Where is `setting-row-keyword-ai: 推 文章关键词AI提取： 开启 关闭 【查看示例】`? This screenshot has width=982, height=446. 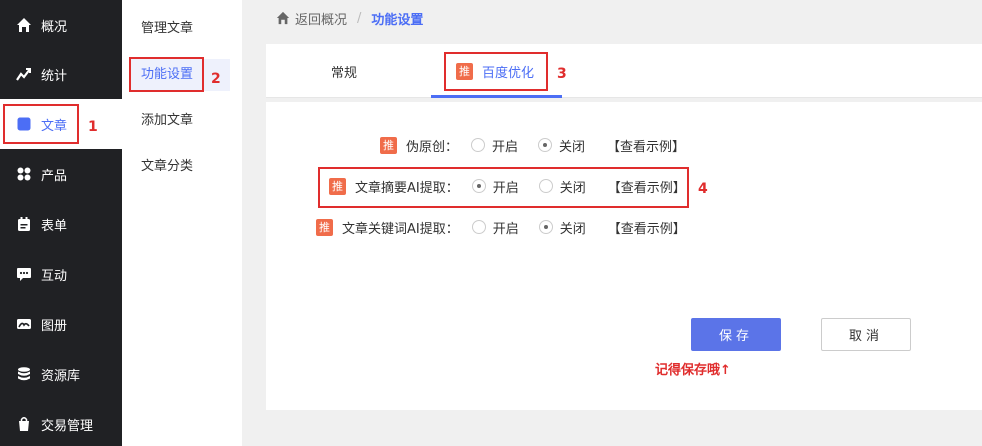
setting-row-keyword-ai: 推 文章关键词AI提取： 开启 关闭 【查看示例】 is located at coordinates (501, 227).